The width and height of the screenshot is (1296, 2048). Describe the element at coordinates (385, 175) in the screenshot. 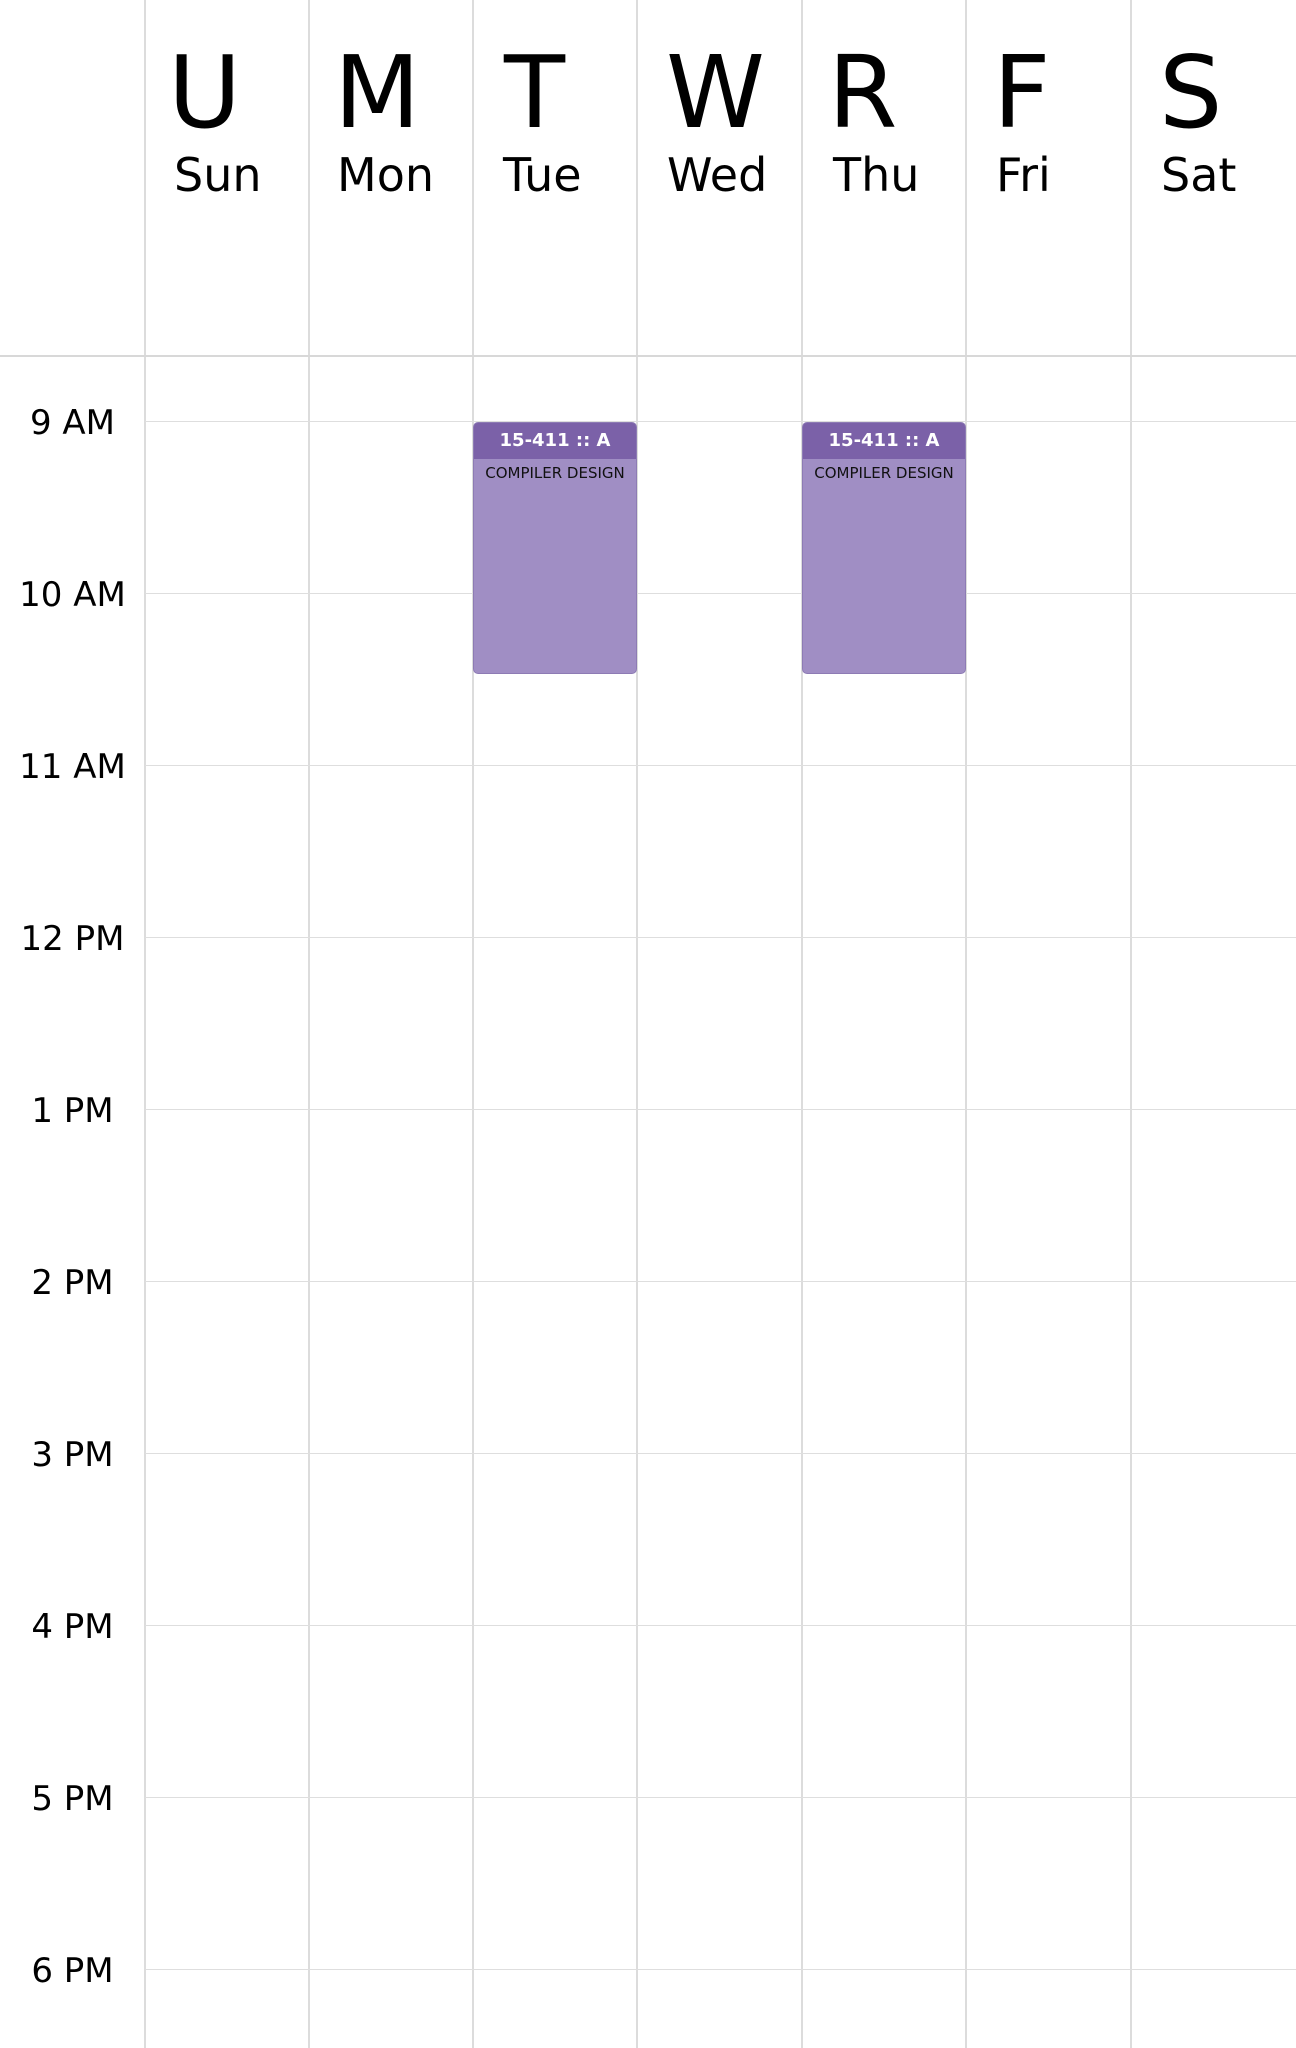

I see `day-name: Mon` at that location.